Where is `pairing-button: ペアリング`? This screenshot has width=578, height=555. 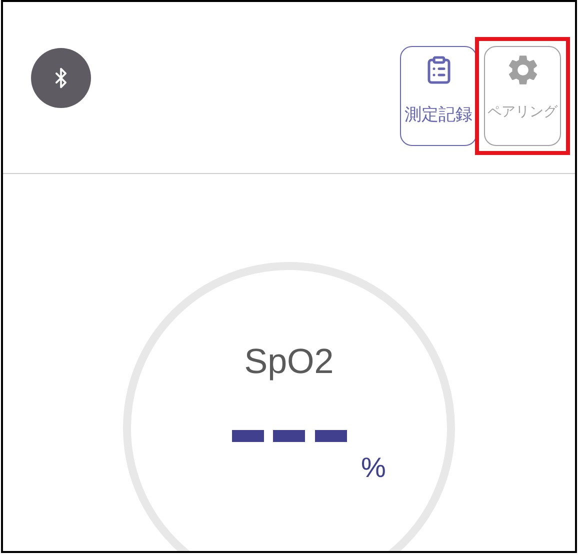 pairing-button: ペアリング is located at coordinates (522, 96).